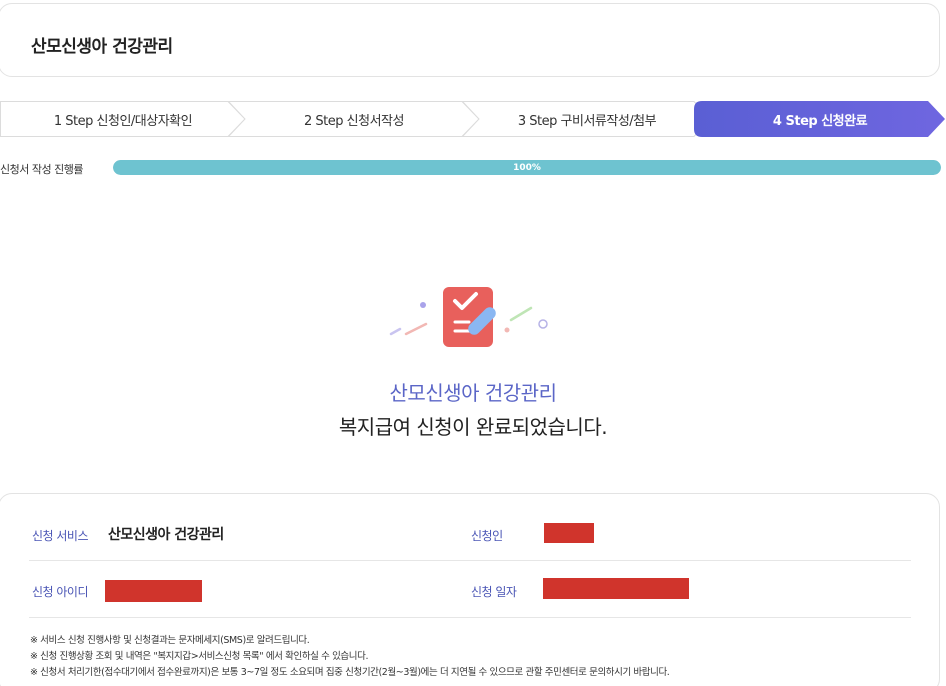 Image resolution: width=946 pixels, height=686 pixels. I want to click on header-card: 산모신생아 건강관리, so click(470, 40).